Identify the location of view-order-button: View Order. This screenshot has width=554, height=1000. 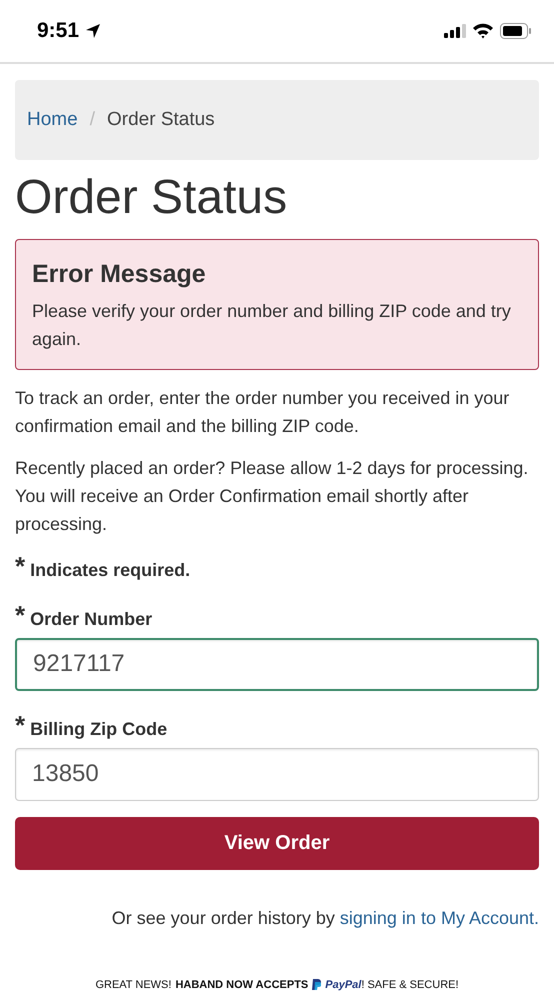
(277, 843).